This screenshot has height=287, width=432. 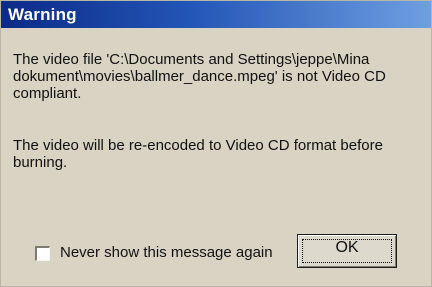 What do you see at coordinates (42, 14) in the screenshot?
I see `dialog-title: Warning` at bounding box center [42, 14].